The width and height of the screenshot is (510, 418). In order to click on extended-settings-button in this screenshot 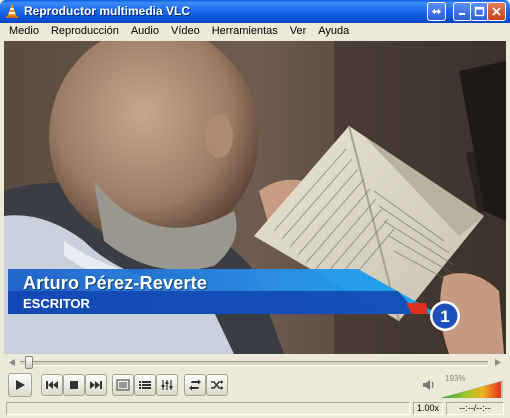, I will do `click(167, 385)`.